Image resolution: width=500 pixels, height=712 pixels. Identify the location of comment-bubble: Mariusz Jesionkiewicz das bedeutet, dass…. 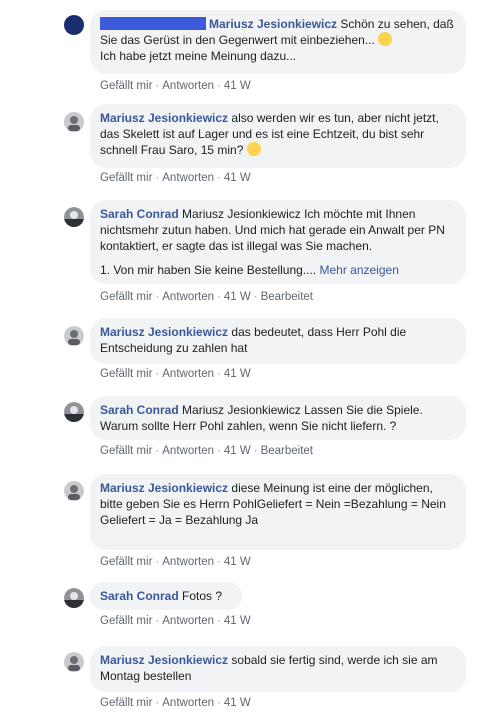
(278, 341).